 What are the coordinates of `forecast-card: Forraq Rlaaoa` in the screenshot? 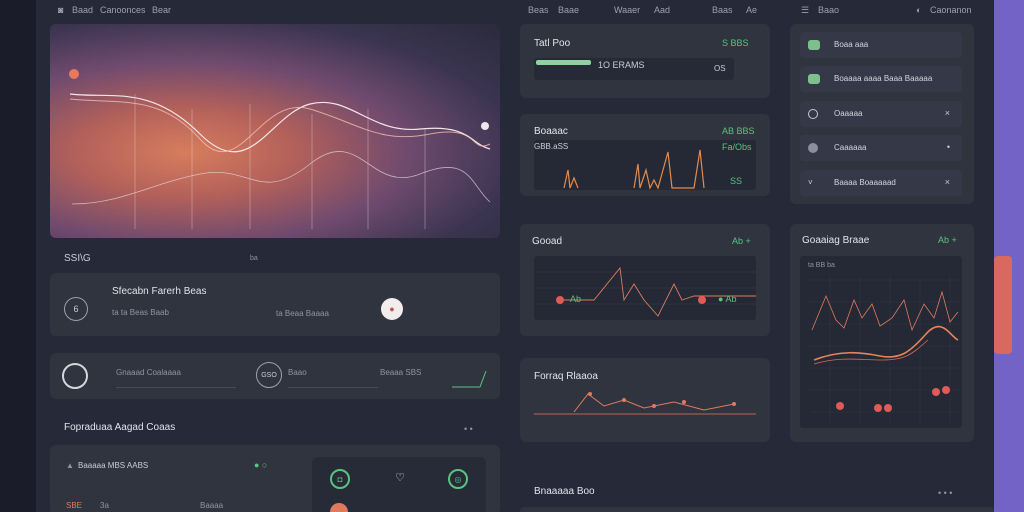 It's located at (645, 400).